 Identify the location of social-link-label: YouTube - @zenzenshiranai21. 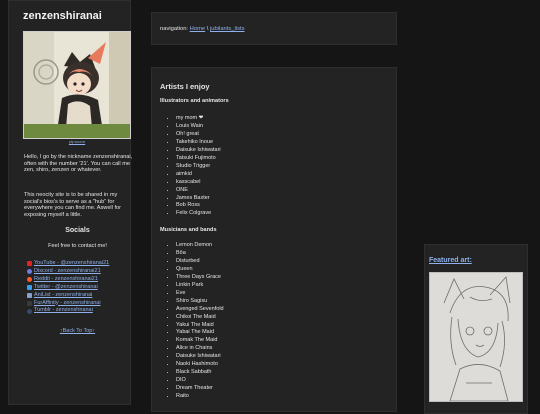
(71, 264).